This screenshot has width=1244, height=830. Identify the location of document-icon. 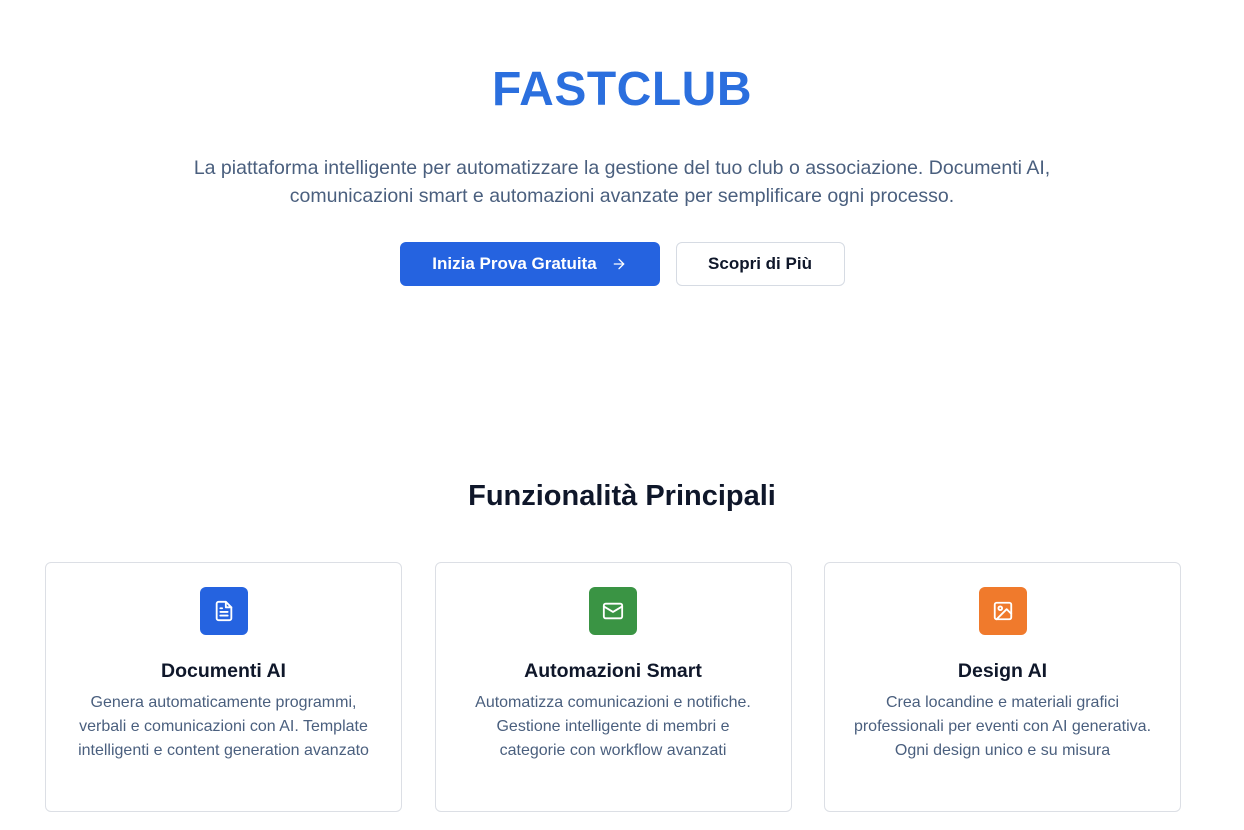
(223, 611).